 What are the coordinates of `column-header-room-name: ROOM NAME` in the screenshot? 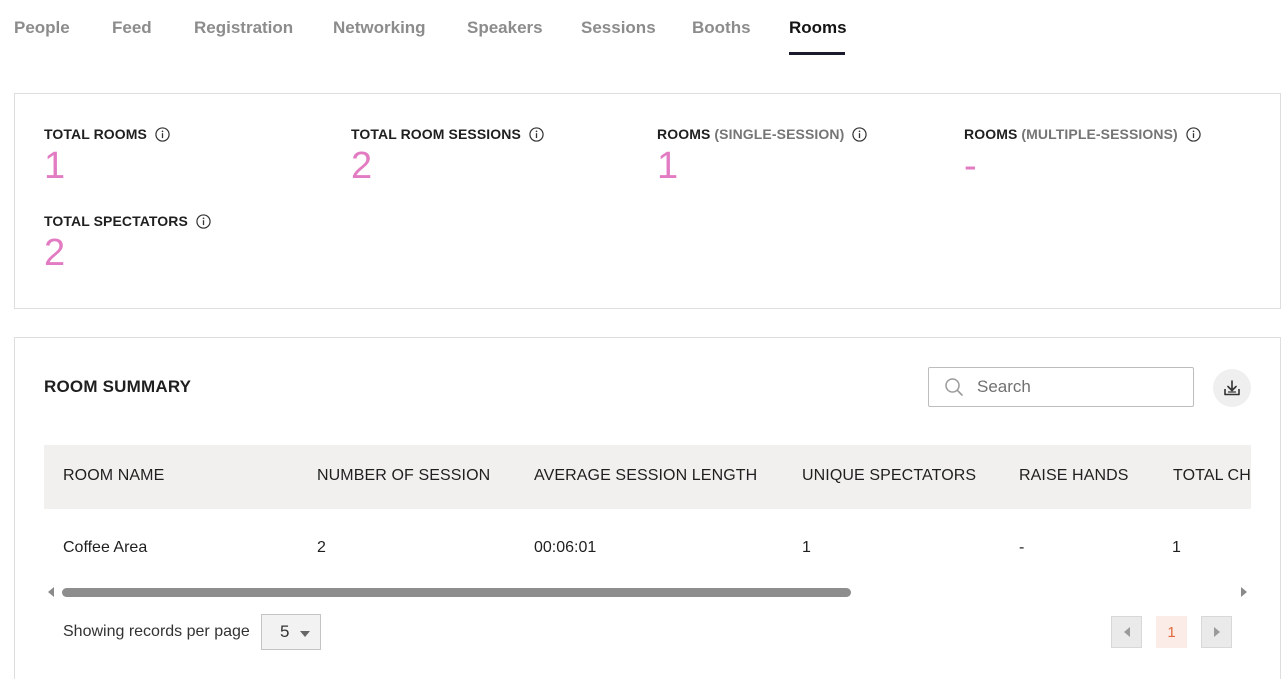 It's located at (113, 476).